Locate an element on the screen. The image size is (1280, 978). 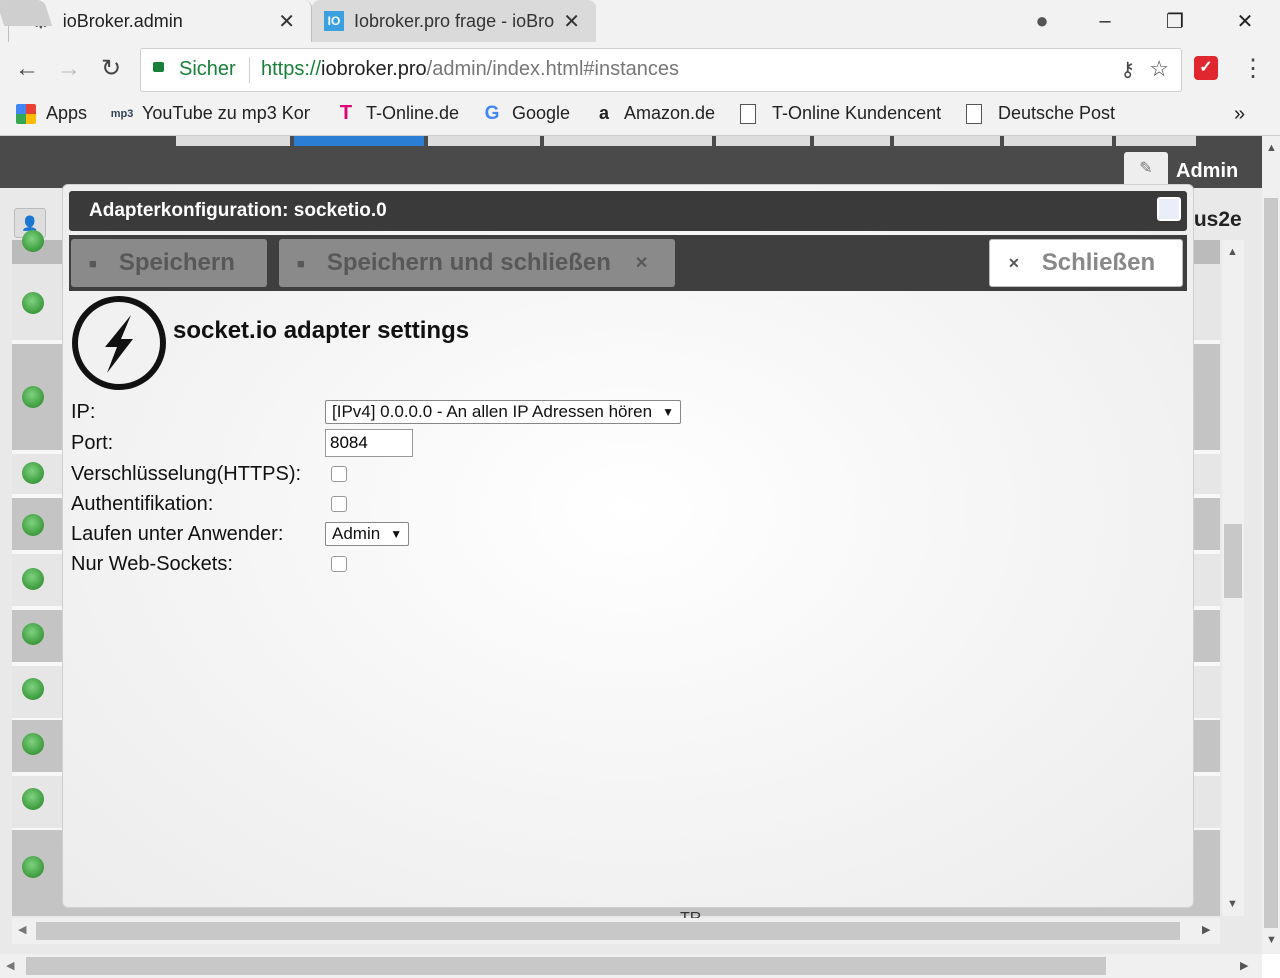
tab-title: ioBroker.admin is located at coordinates (122, 20).